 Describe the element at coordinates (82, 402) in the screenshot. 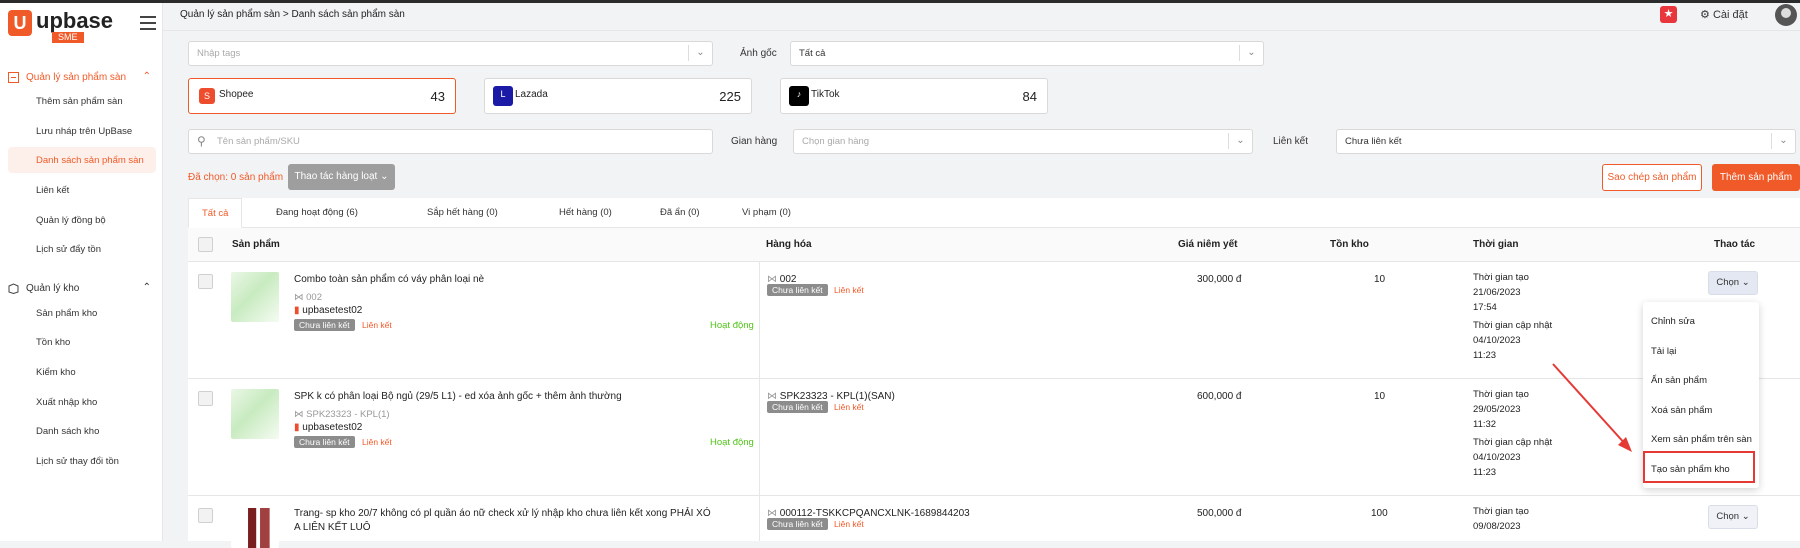

I see `sidebar-item-xuat-nhap-kho: Xuất nhập kho` at that location.